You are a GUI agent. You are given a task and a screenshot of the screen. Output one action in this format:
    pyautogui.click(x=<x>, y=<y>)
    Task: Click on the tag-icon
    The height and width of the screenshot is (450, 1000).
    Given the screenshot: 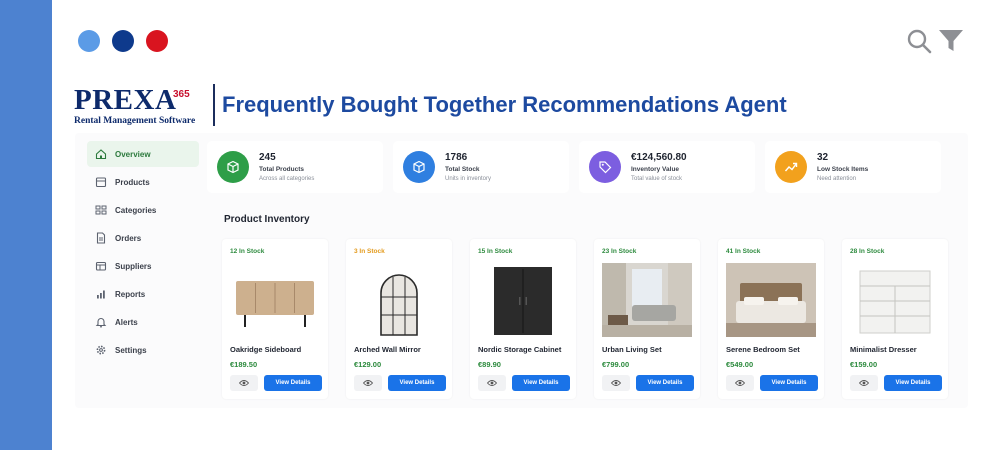 What is the action you would take?
    pyautogui.click(x=605, y=167)
    